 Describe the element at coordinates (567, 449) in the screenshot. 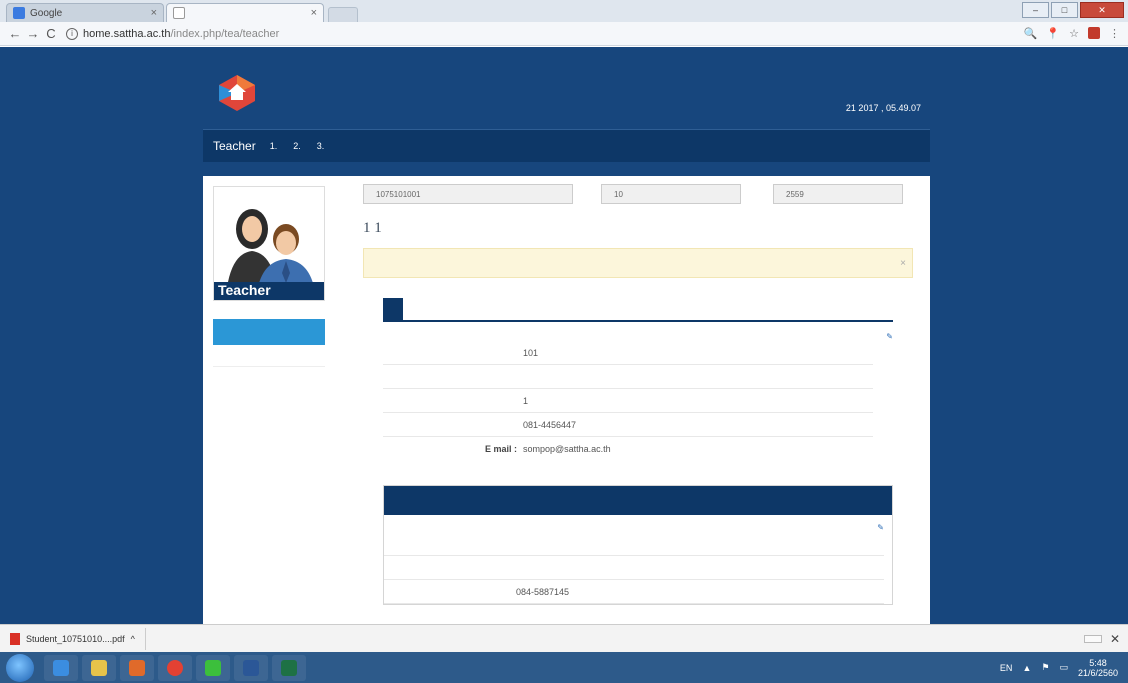

I see `field-value: sompop@sattha.ac.th` at that location.